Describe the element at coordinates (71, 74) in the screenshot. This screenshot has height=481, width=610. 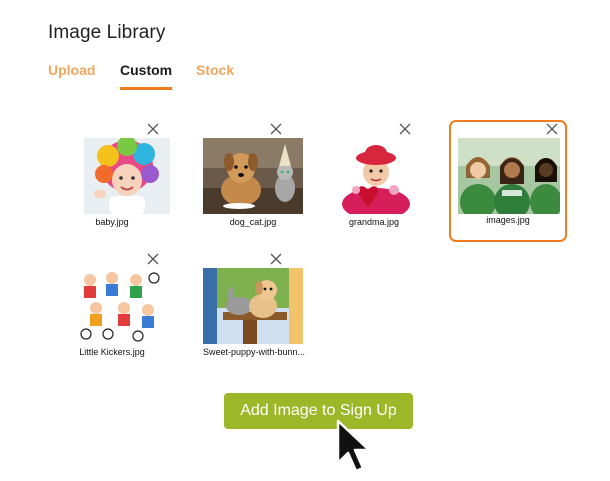
I see `tab-upload: Upload` at that location.